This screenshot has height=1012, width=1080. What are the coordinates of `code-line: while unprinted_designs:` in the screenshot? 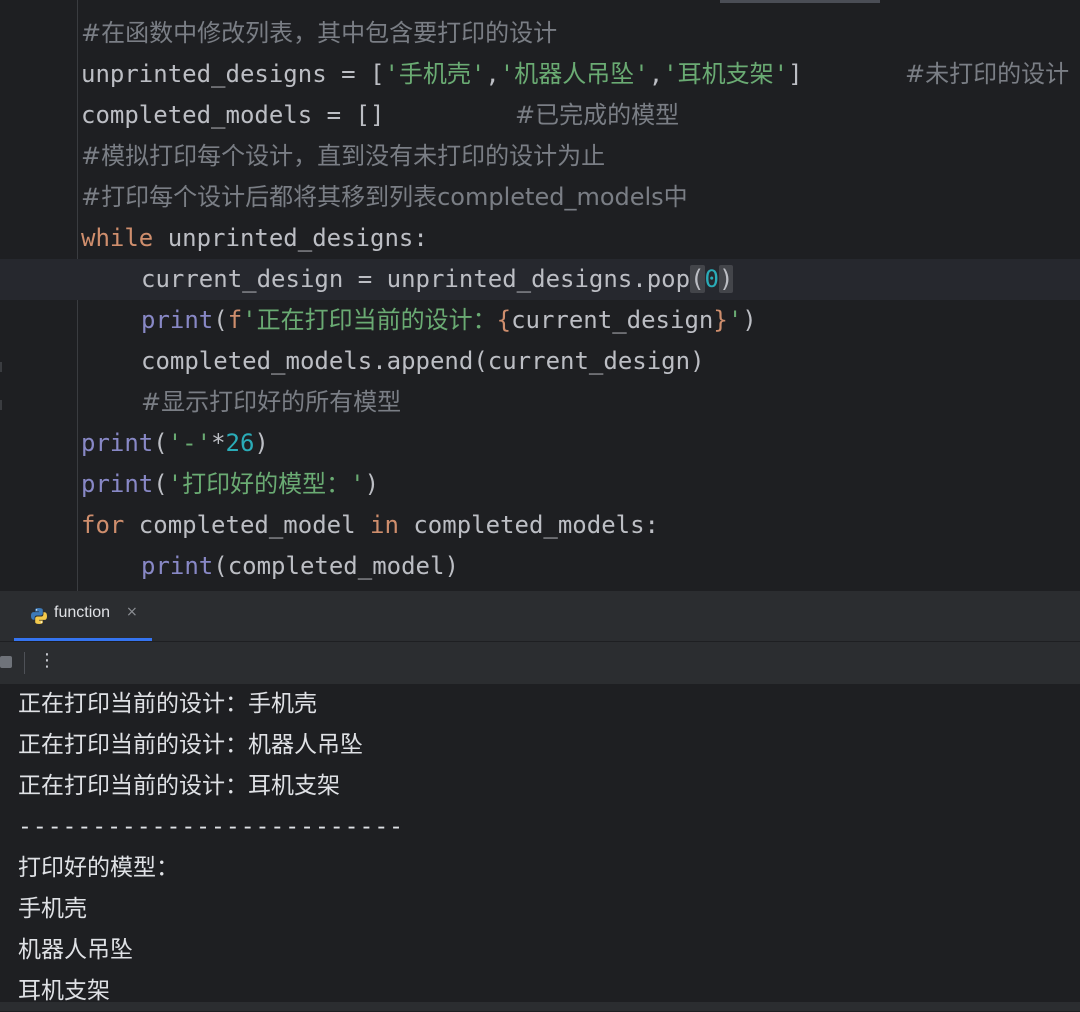 It's located at (540, 238).